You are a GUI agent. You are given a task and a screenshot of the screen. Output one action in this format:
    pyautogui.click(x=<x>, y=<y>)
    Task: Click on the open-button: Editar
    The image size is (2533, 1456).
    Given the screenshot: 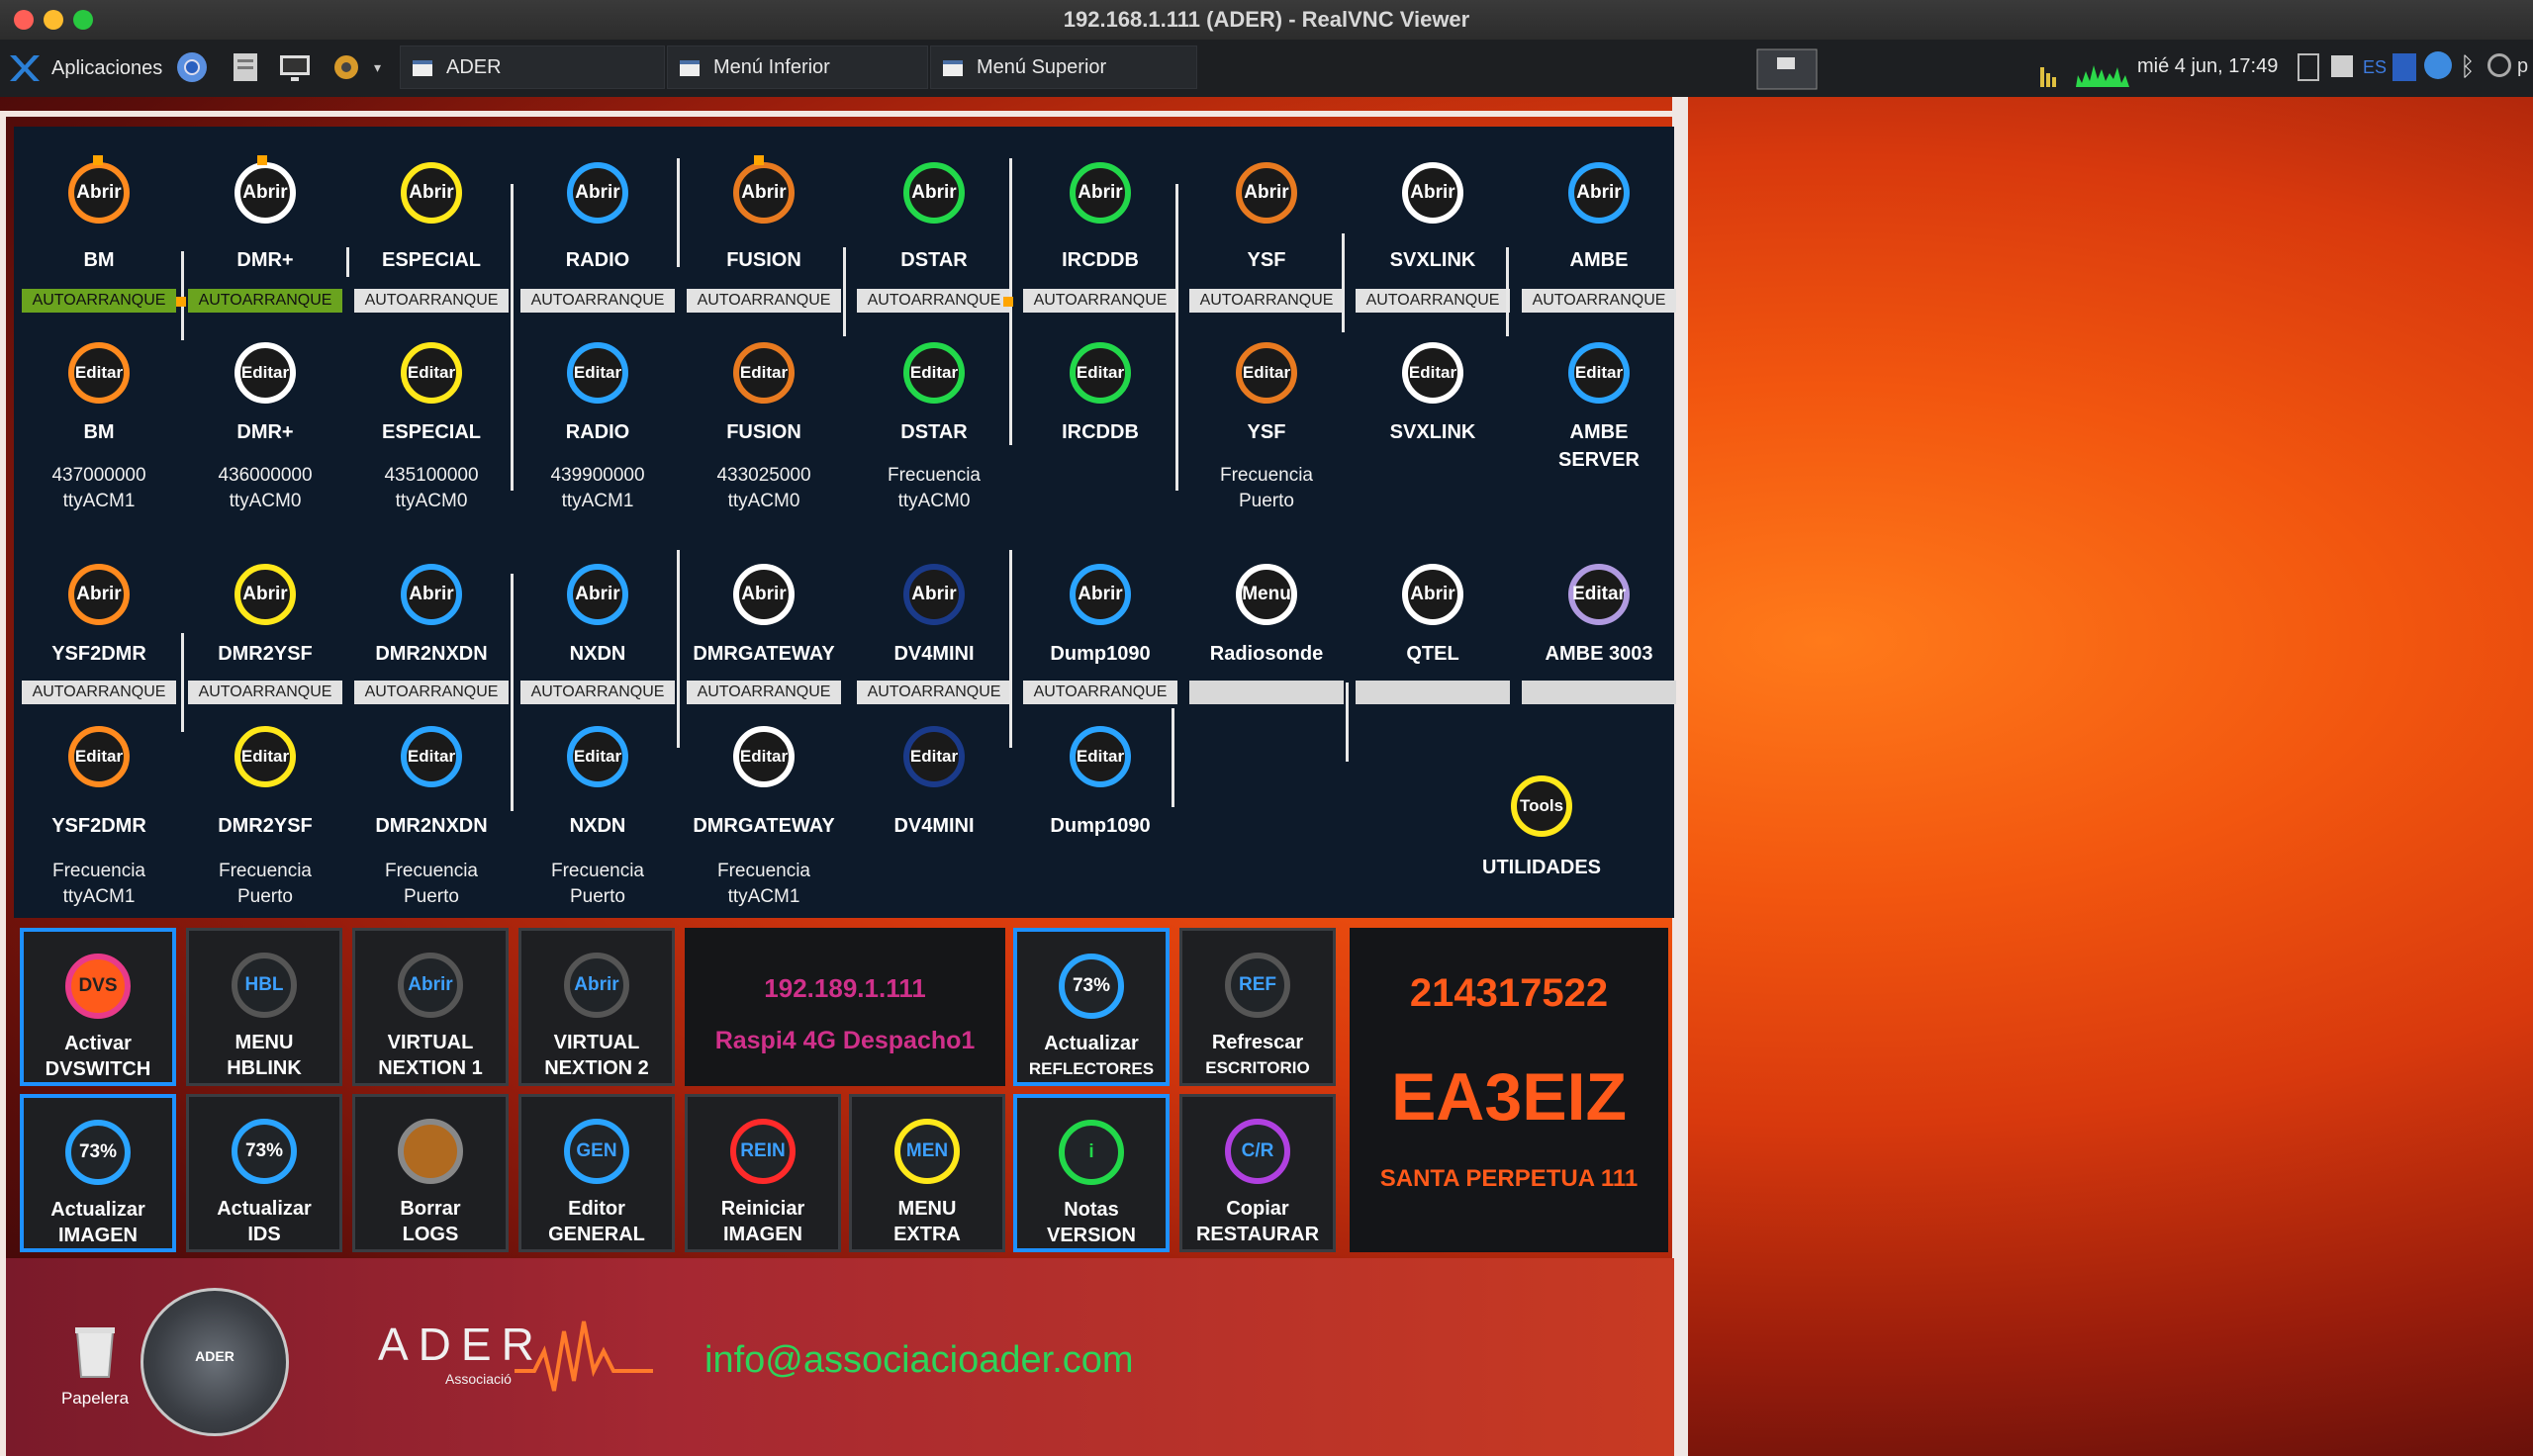 What is the action you would take?
    pyautogui.click(x=1599, y=594)
    